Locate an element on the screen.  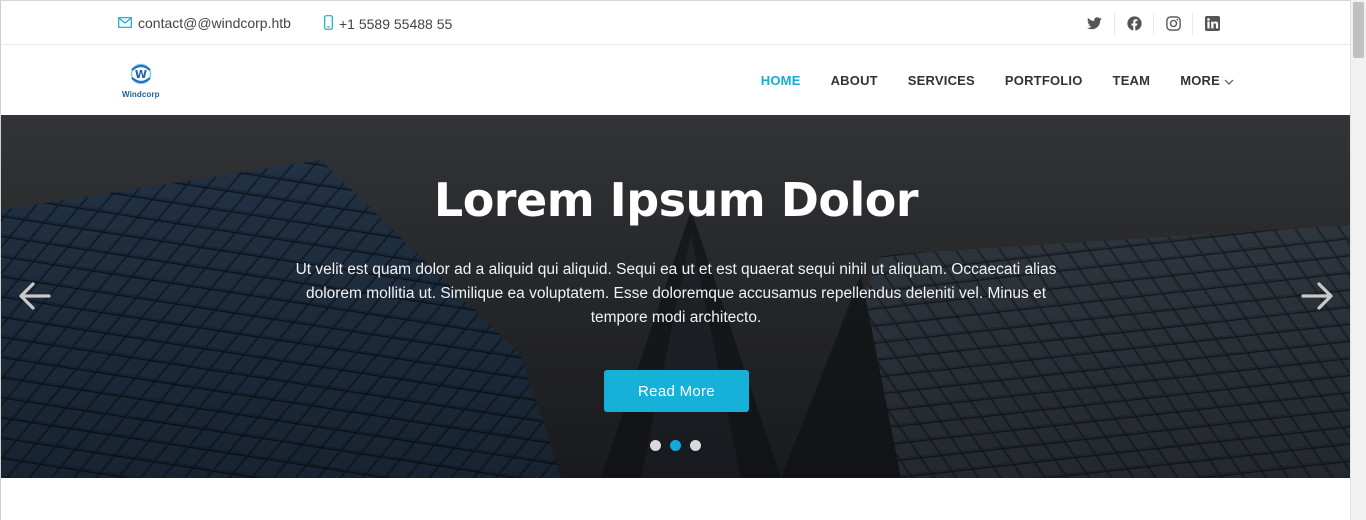
windcorp-logo: W Windcorp is located at coordinates (144, 83).